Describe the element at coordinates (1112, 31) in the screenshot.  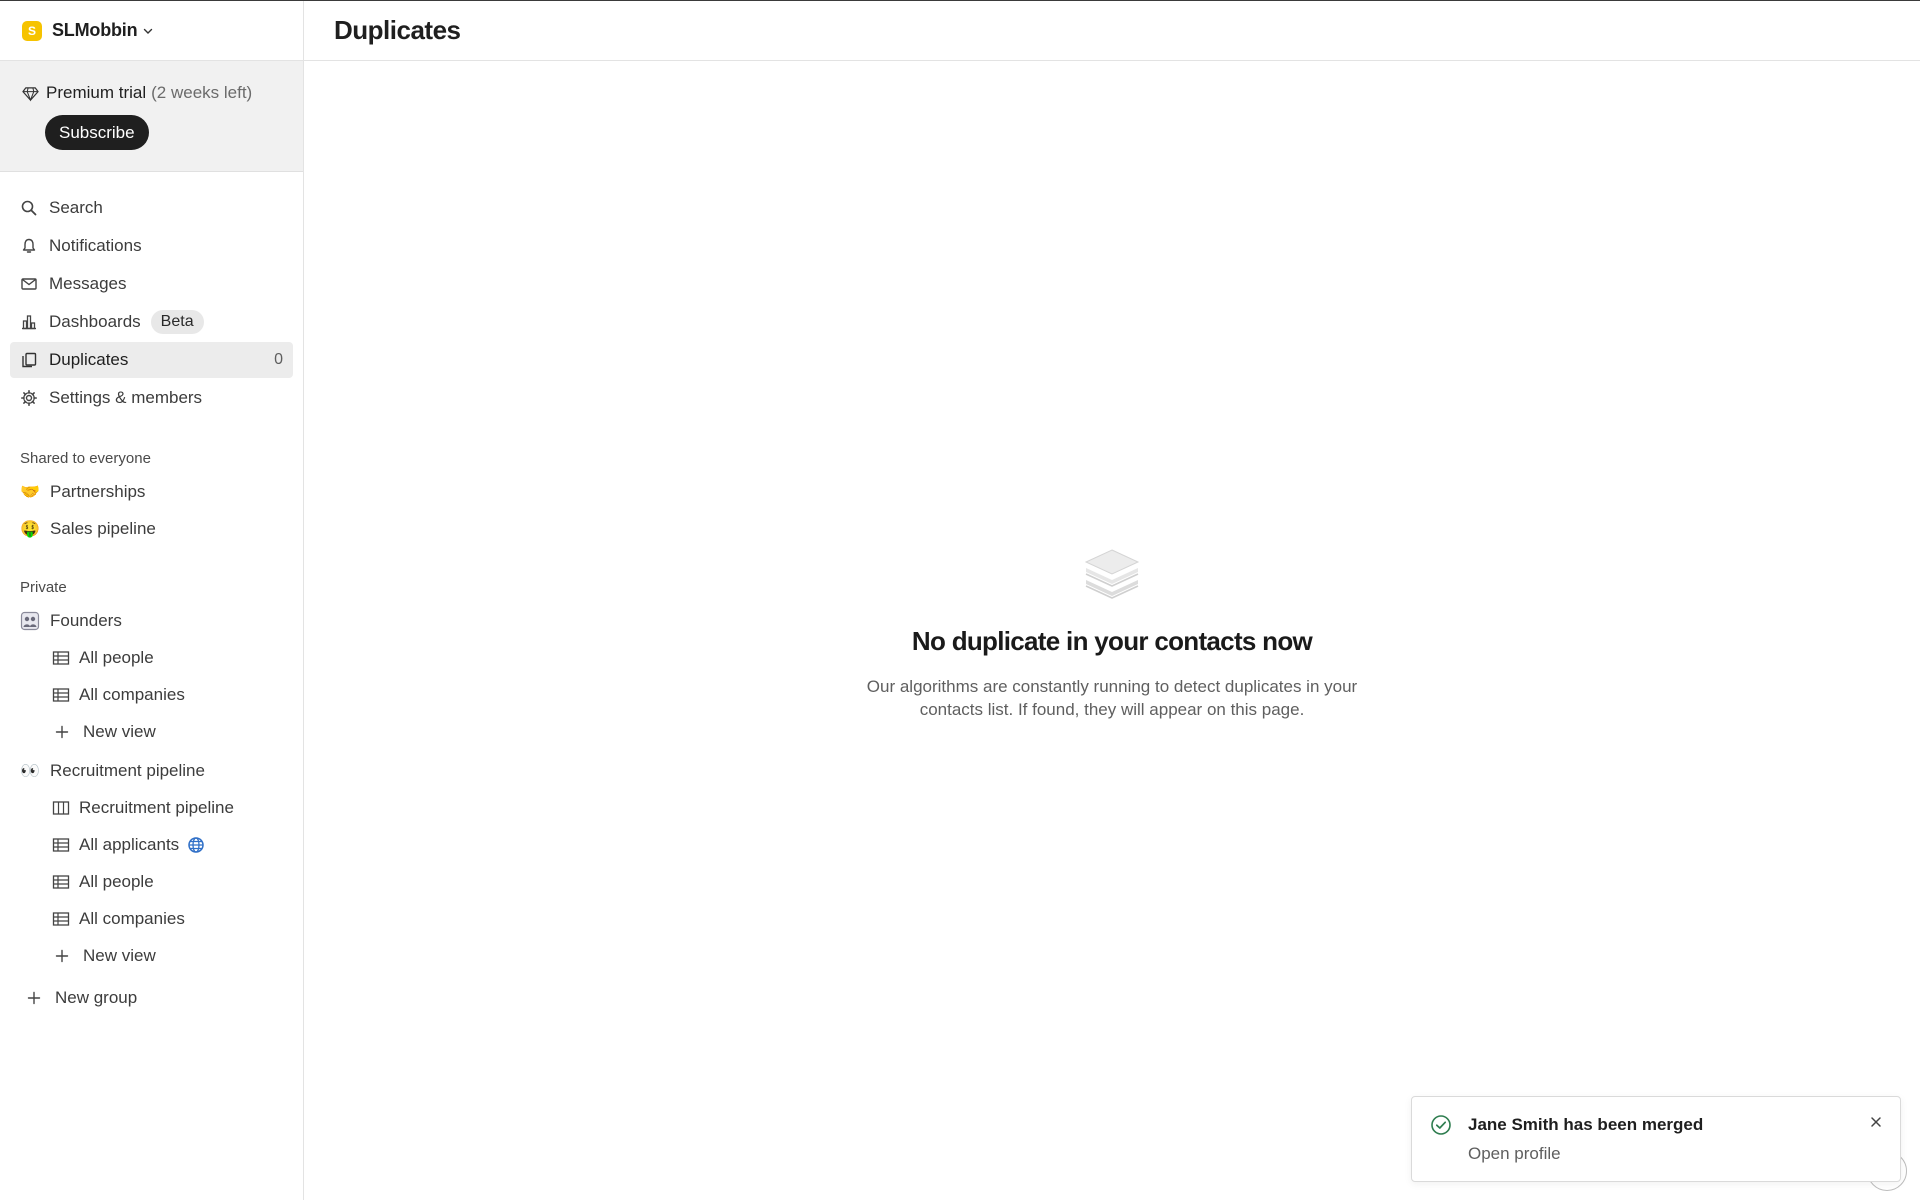
I see `page-header: Duplicates` at that location.